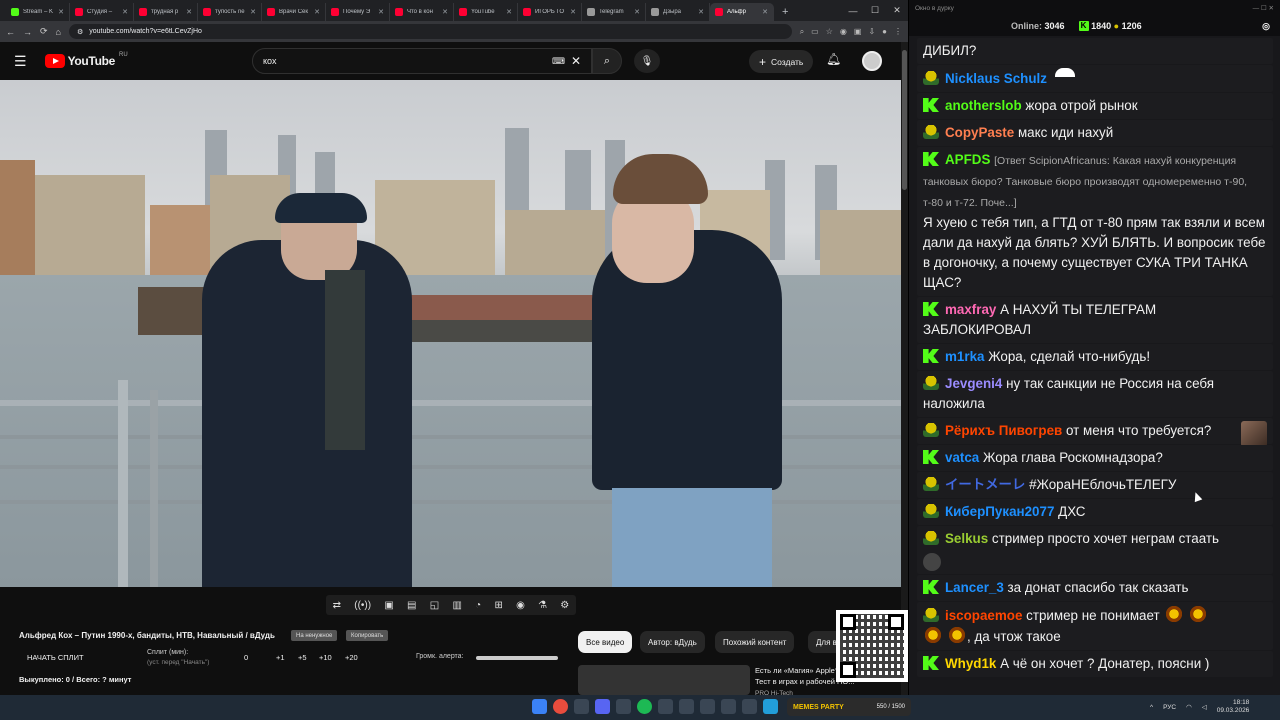 The image size is (1280, 720). What do you see at coordinates (974, 587) in the screenshot?
I see `chat-username: Lancer_3` at bounding box center [974, 587].